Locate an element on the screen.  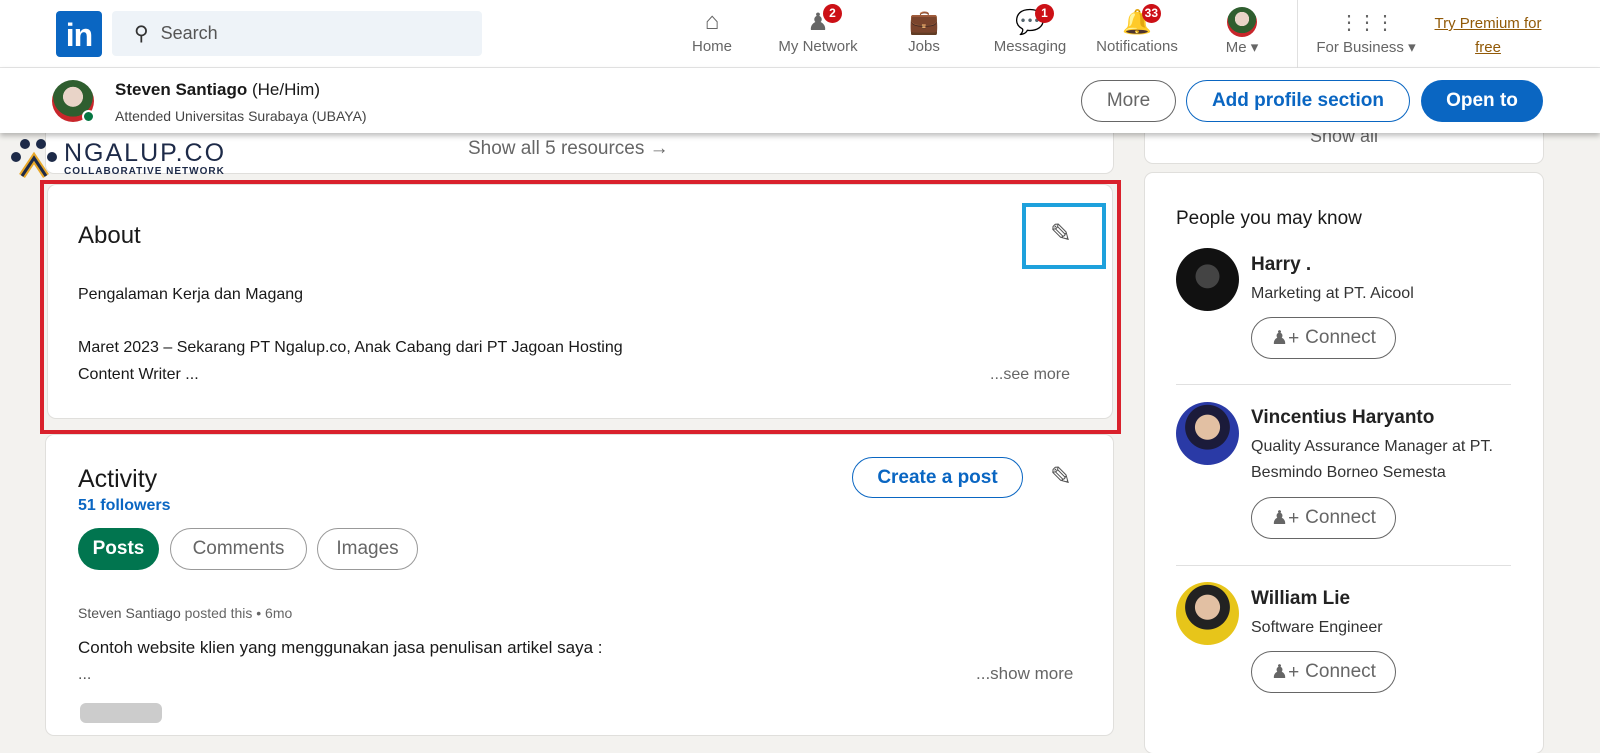
person-name: Harry . is located at coordinates (1281, 265).